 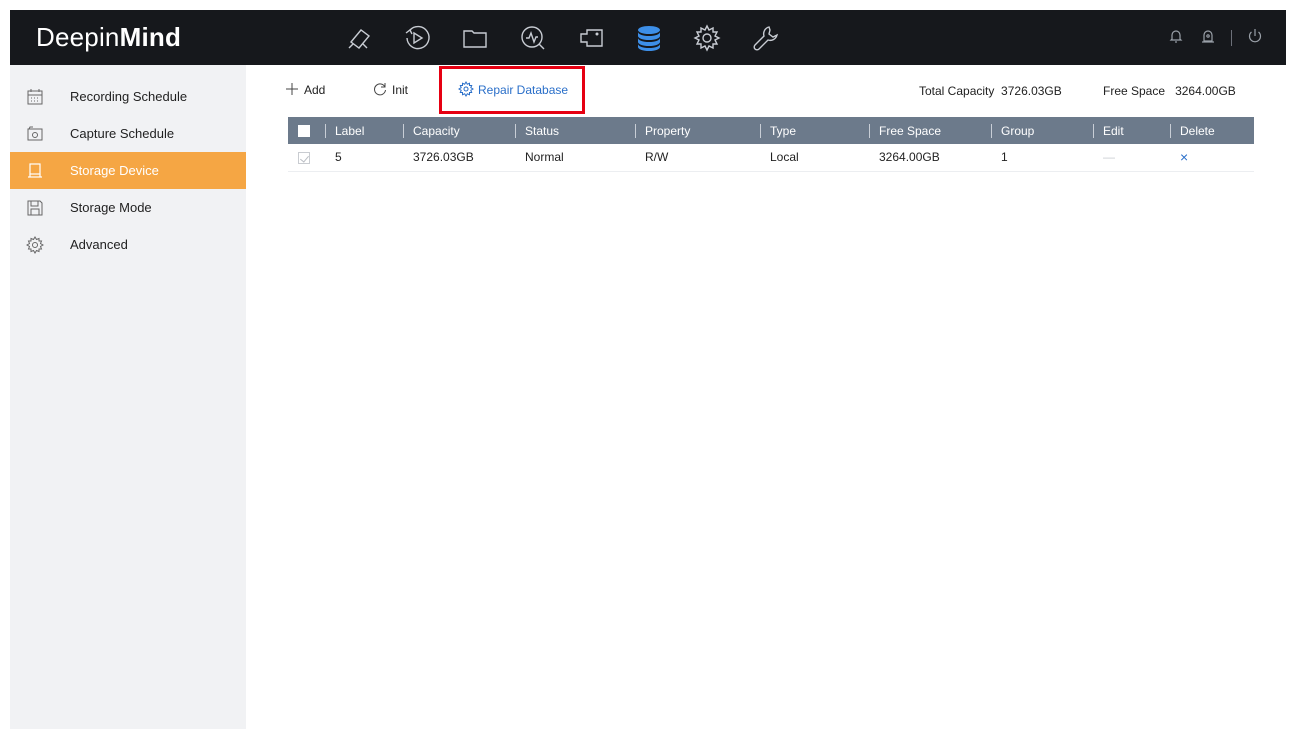 I want to click on sidebar-item-label: Recording Schedule, so click(x=129, y=96).